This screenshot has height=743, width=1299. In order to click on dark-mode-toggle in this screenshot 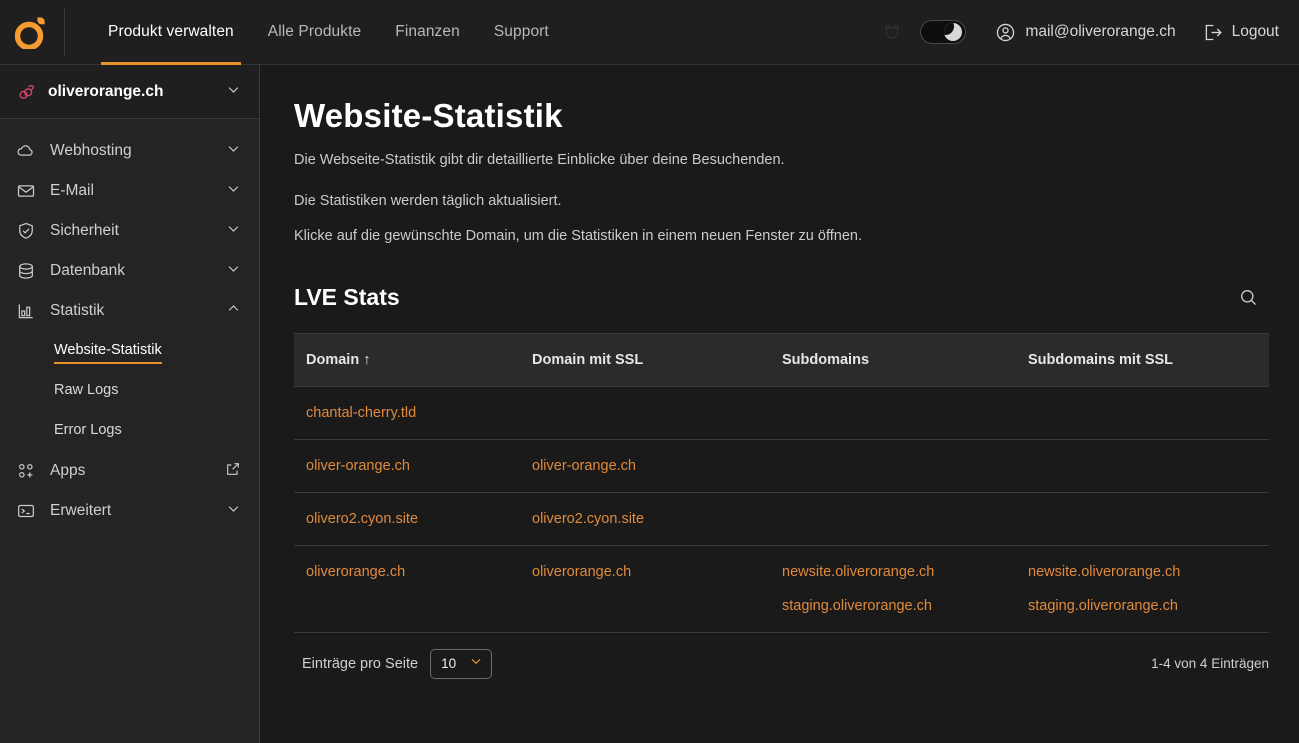, I will do `click(943, 32)`.